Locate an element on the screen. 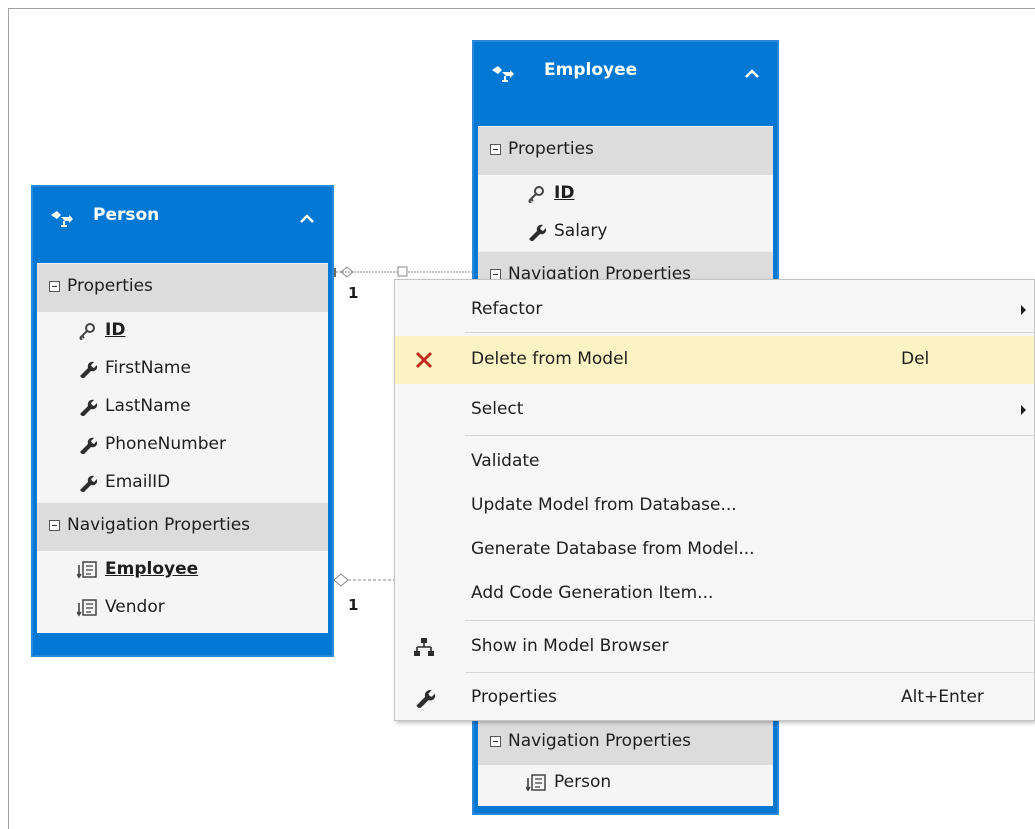 The width and height of the screenshot is (1035, 829). menu-item-label: Show in Model Browser is located at coordinates (570, 646).